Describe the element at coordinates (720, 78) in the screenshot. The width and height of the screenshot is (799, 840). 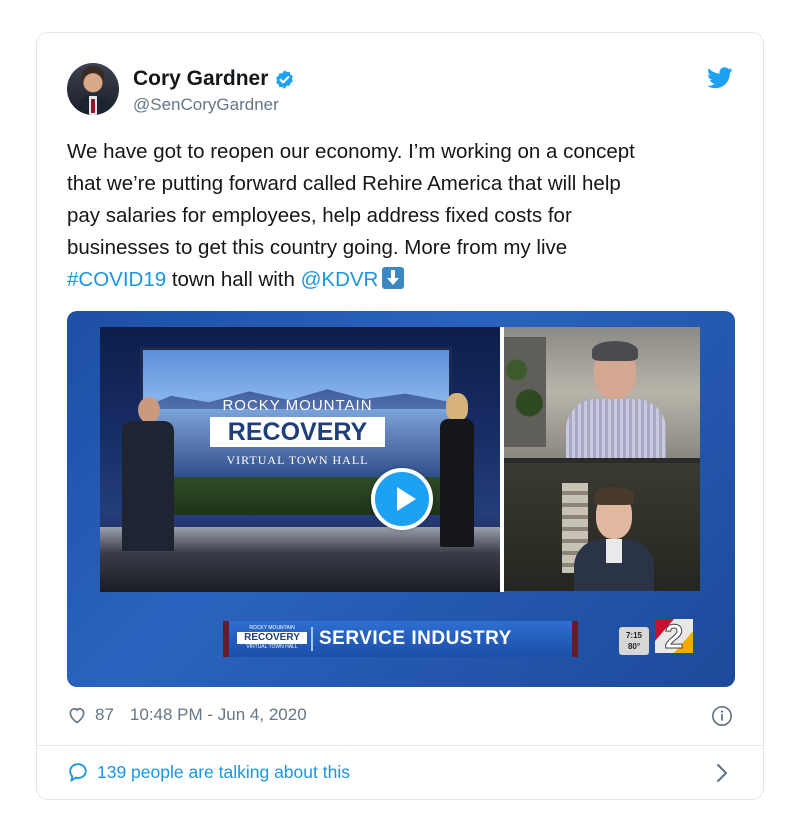
I see `twitter-bird-icon` at that location.